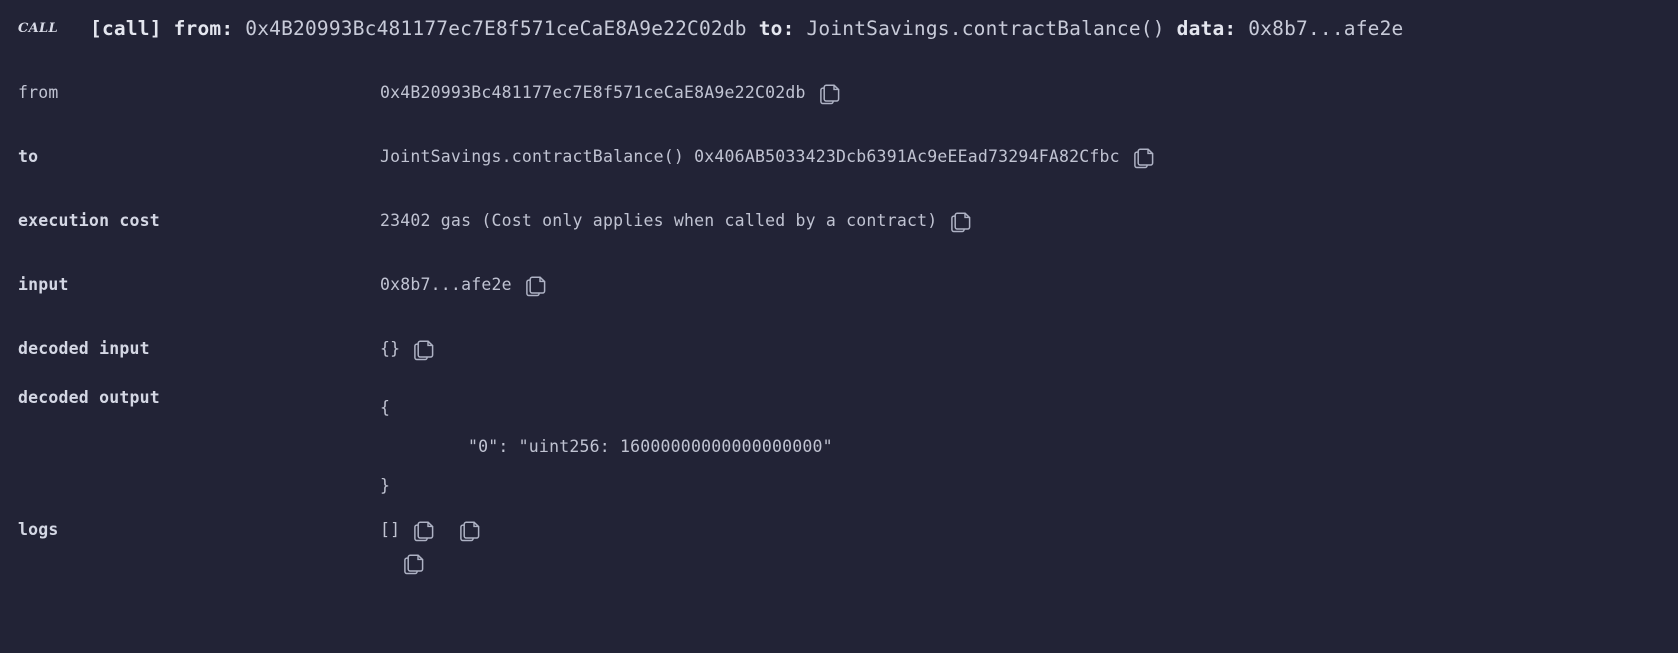 This screenshot has width=1678, height=653. Describe the element at coordinates (126, 28) in the screenshot. I see `call-label: [call]` at that location.